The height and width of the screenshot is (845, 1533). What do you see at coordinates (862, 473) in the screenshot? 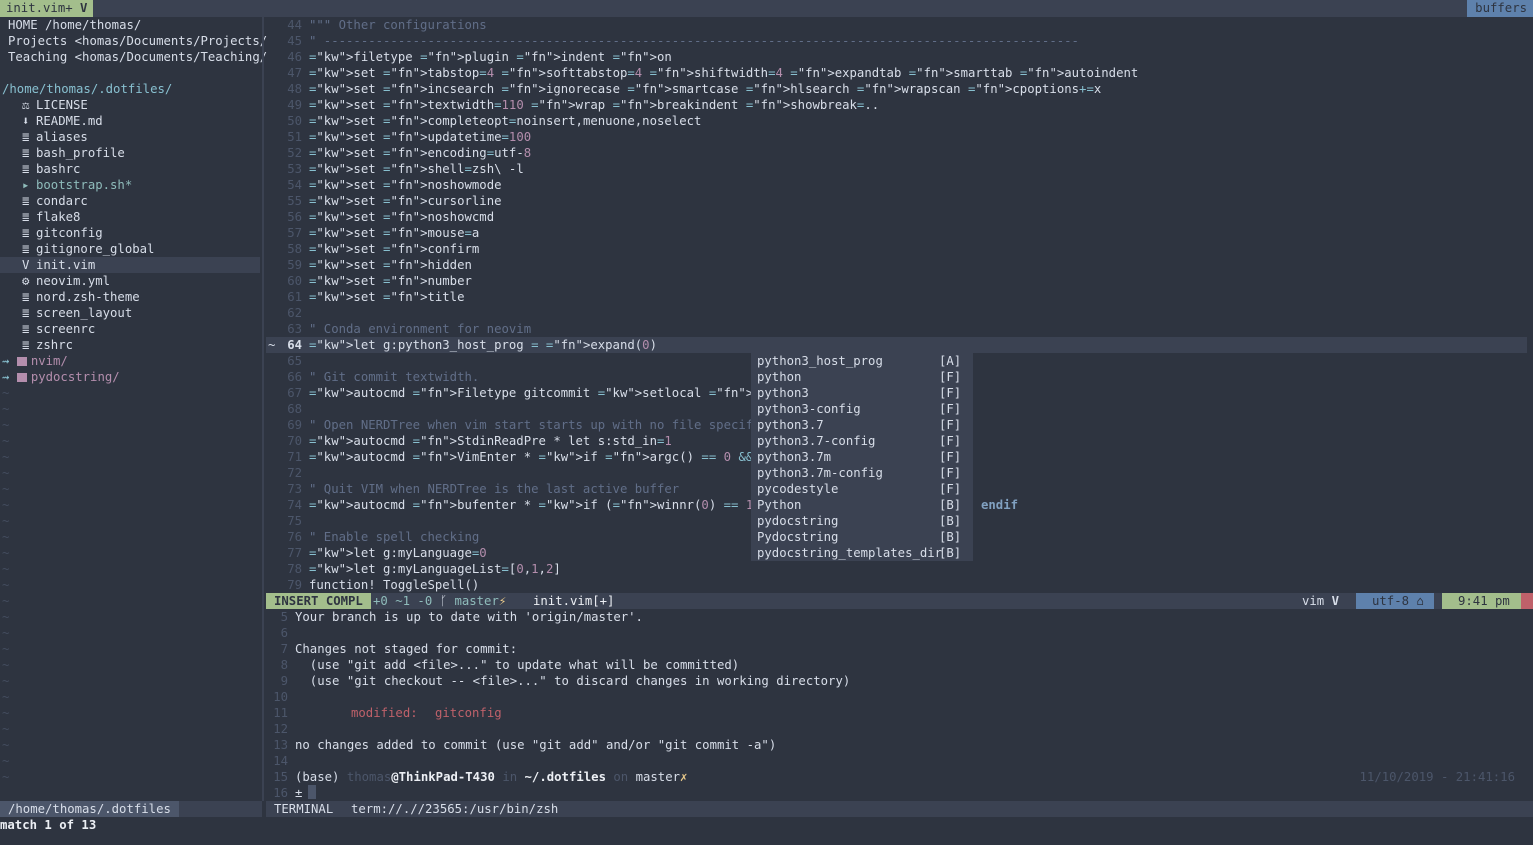
I see `completion-item: python3.7m-config [F]` at bounding box center [862, 473].